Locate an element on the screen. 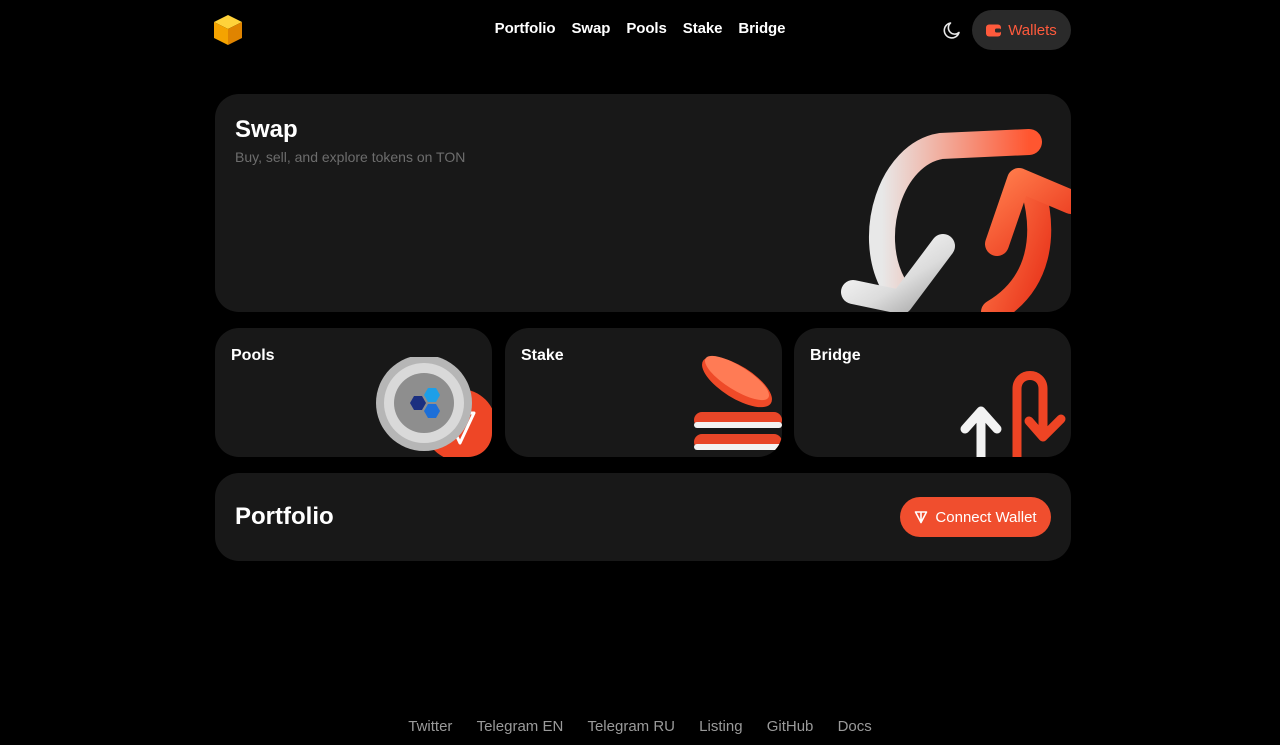  footer-twitter: Twitter is located at coordinates (430, 726).